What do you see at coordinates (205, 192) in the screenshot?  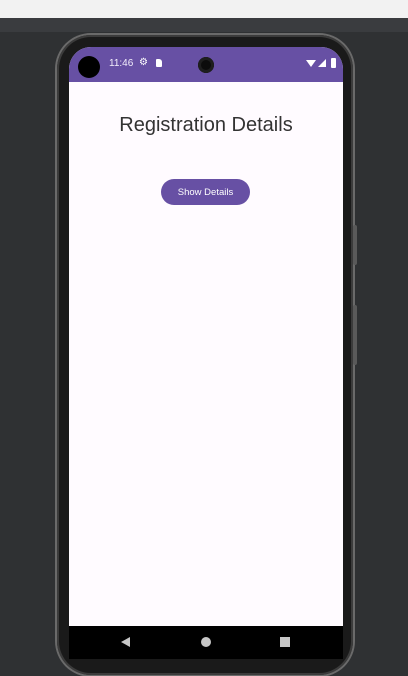 I see `show-details-button: Show Details` at bounding box center [205, 192].